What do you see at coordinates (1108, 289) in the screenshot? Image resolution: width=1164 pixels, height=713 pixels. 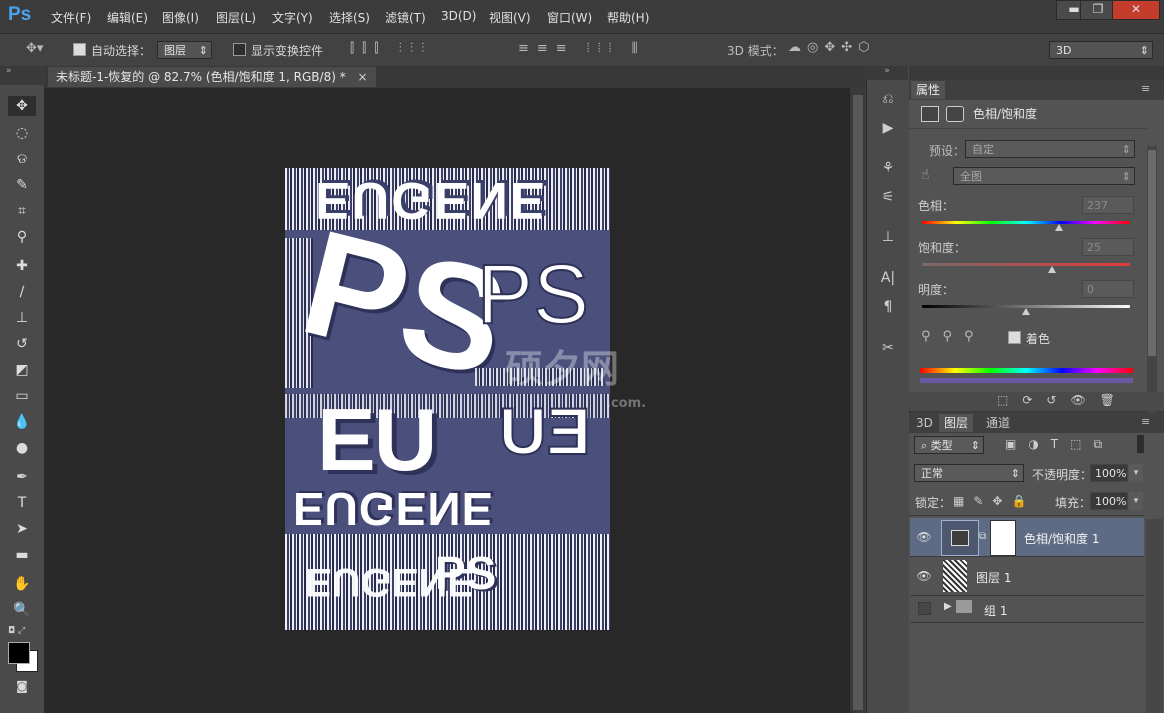 I see `lightness-value: 0` at bounding box center [1108, 289].